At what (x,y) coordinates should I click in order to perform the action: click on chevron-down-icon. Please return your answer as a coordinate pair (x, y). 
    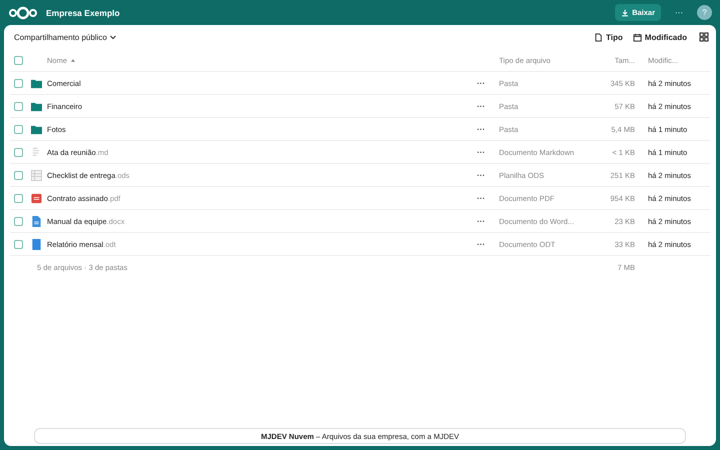
    Looking at the image, I should click on (112, 37).